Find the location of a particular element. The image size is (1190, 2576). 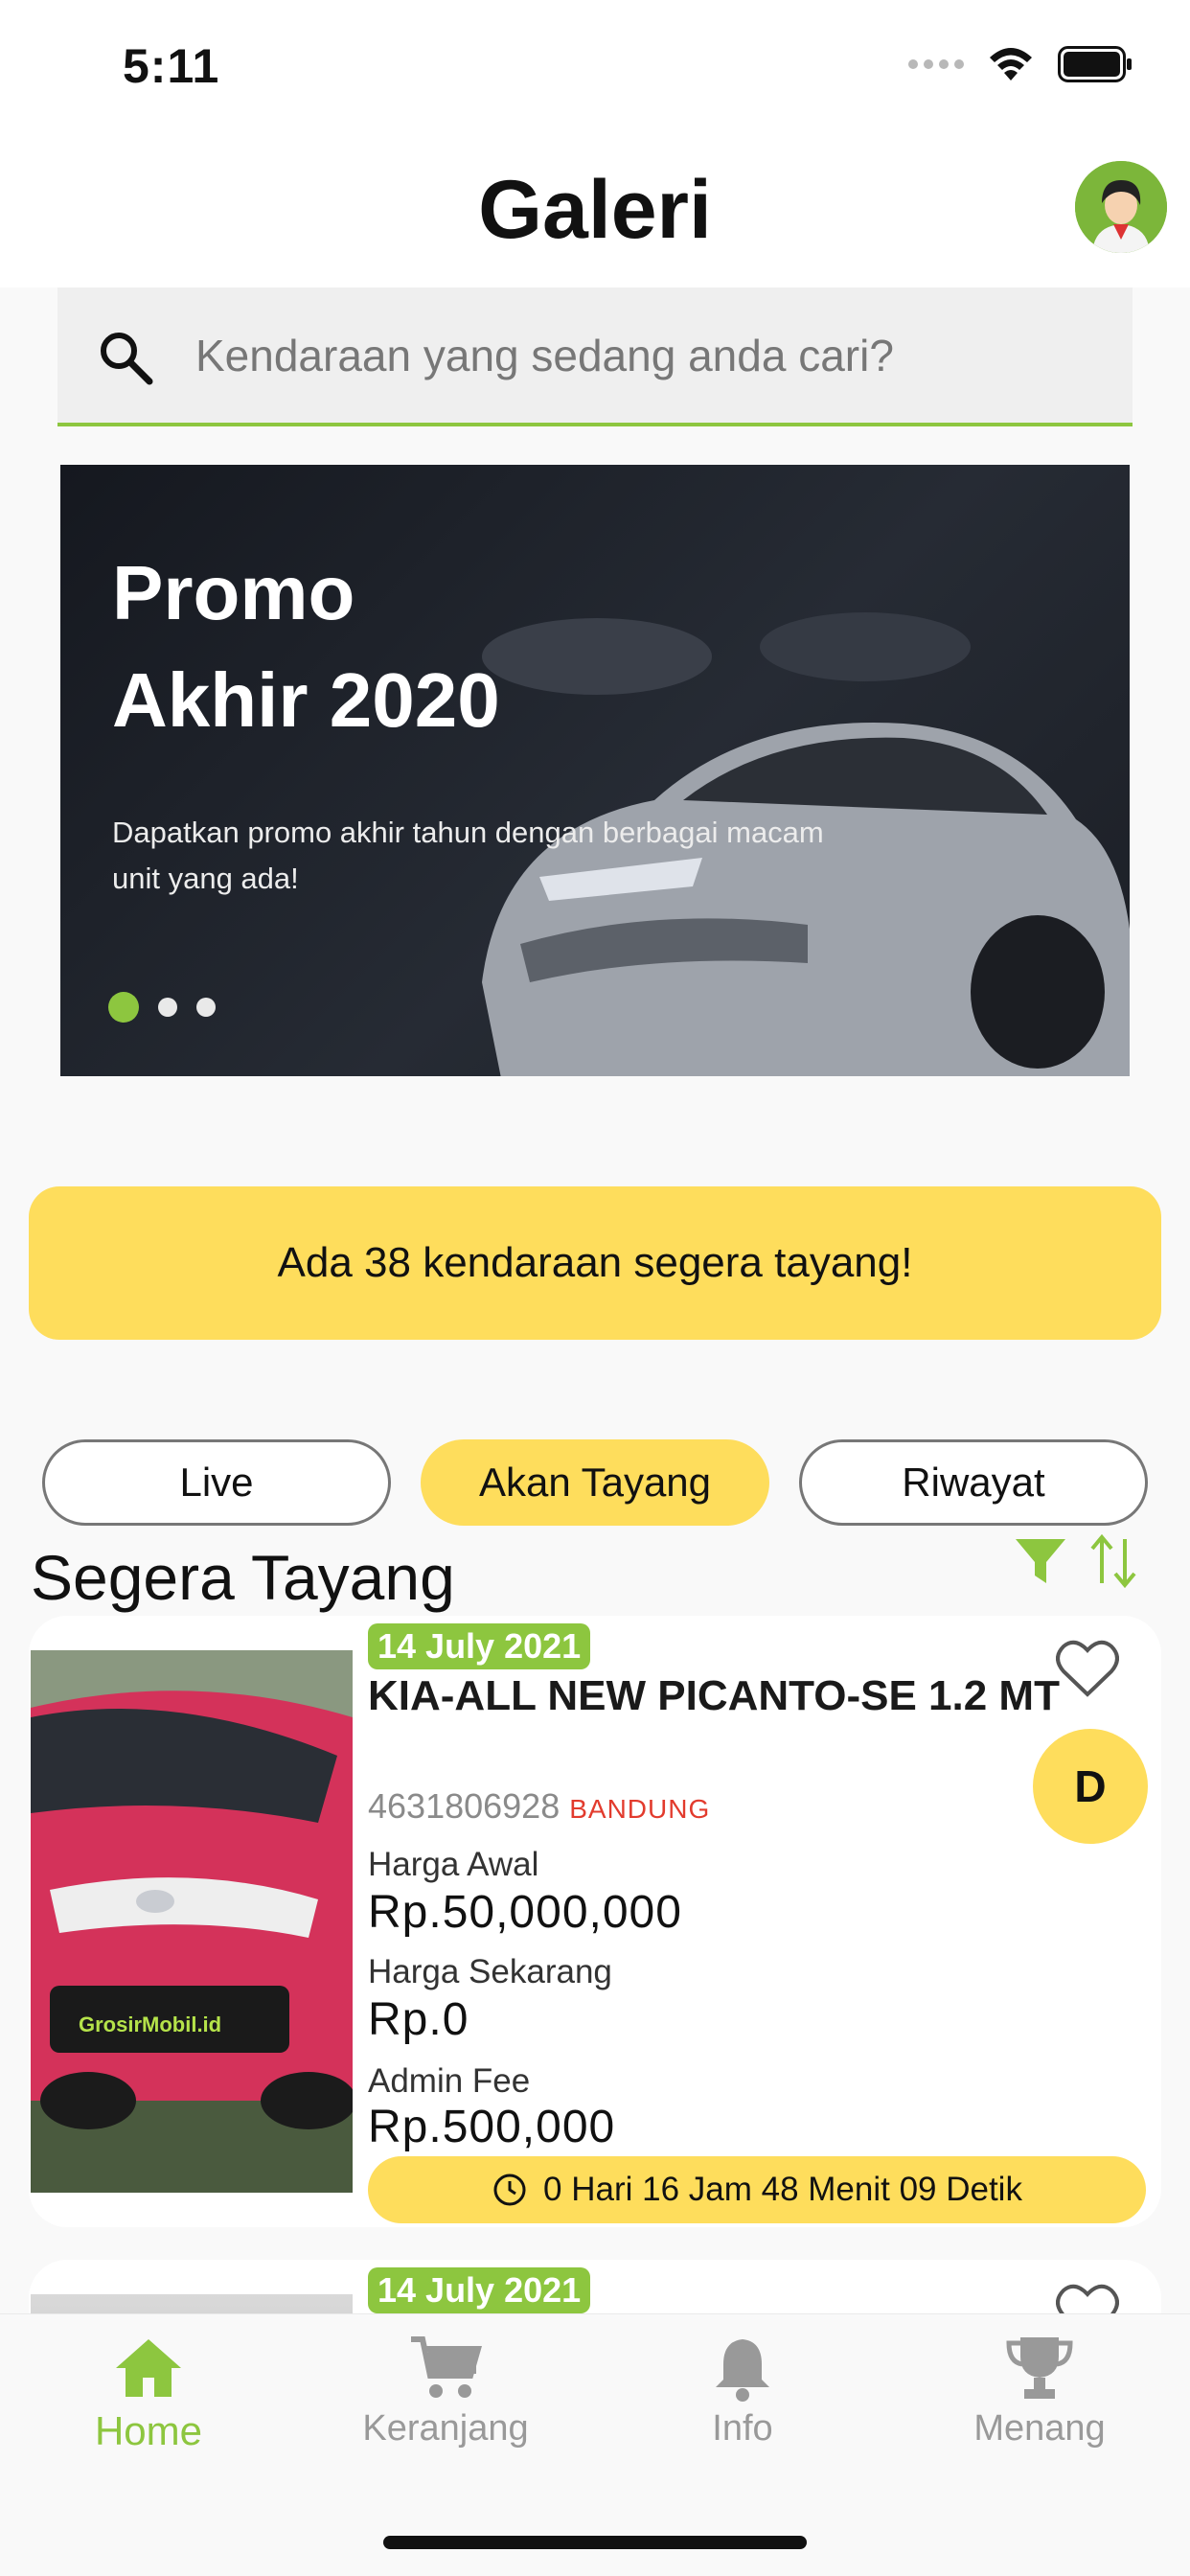

home-icon is located at coordinates (148, 2368).